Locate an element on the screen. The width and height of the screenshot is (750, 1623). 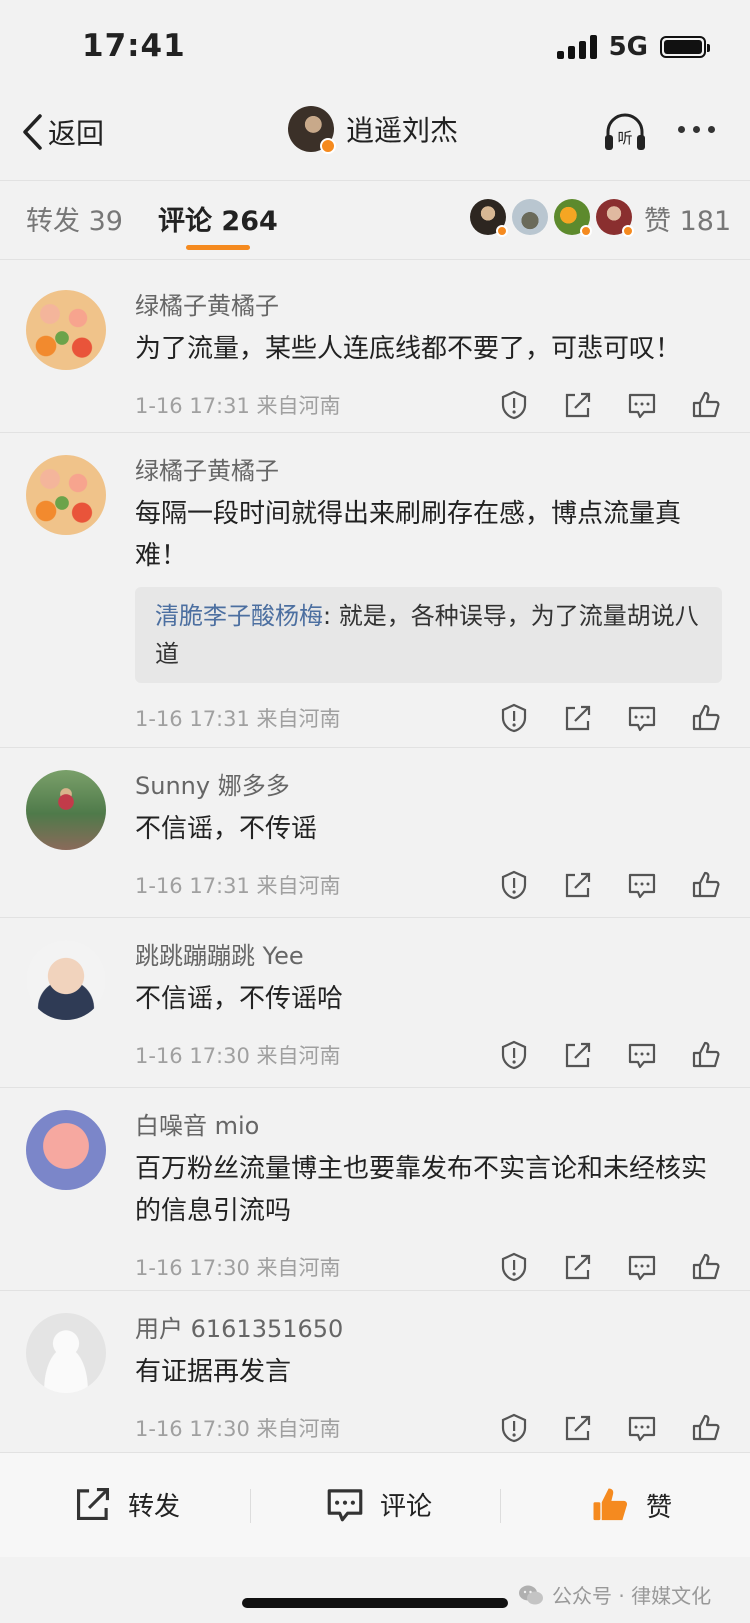
reply-preview: 清脆李子酸杨梅: 就是，各种误导，为了流量胡说八道 is located at coordinates (428, 635).